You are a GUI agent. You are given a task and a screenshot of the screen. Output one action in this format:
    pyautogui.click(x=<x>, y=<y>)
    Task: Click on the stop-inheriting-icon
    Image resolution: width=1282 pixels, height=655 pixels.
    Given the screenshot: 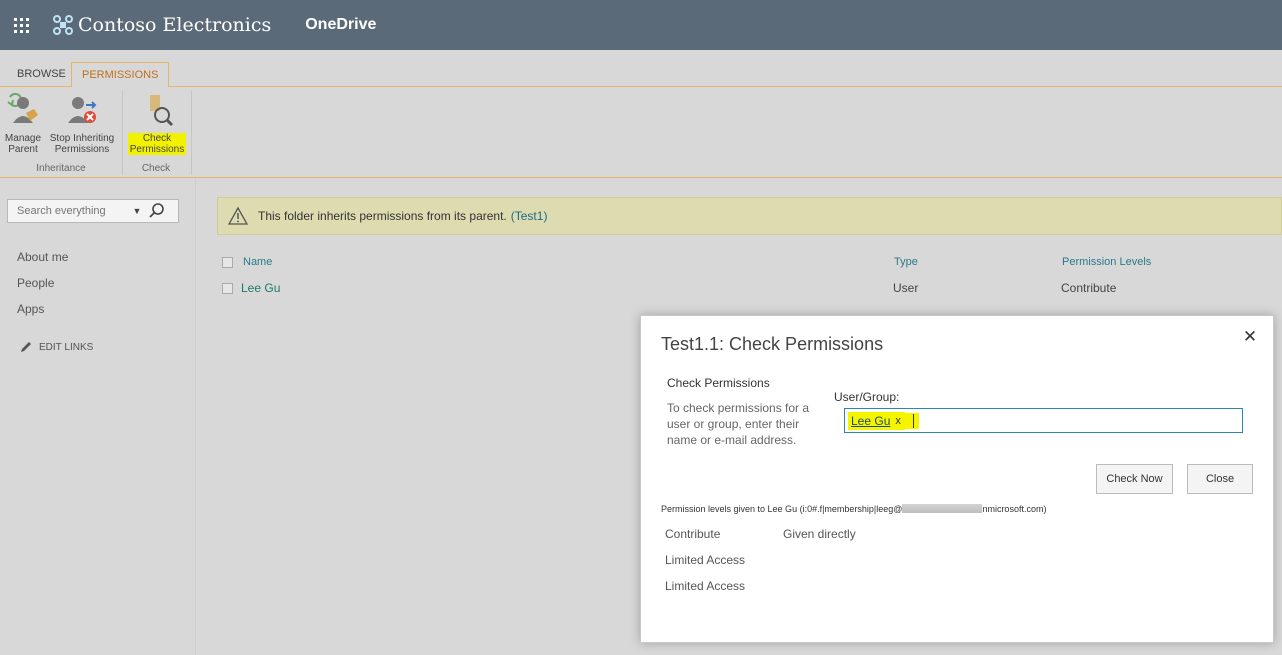 What is the action you would take?
    pyautogui.click(x=82, y=110)
    